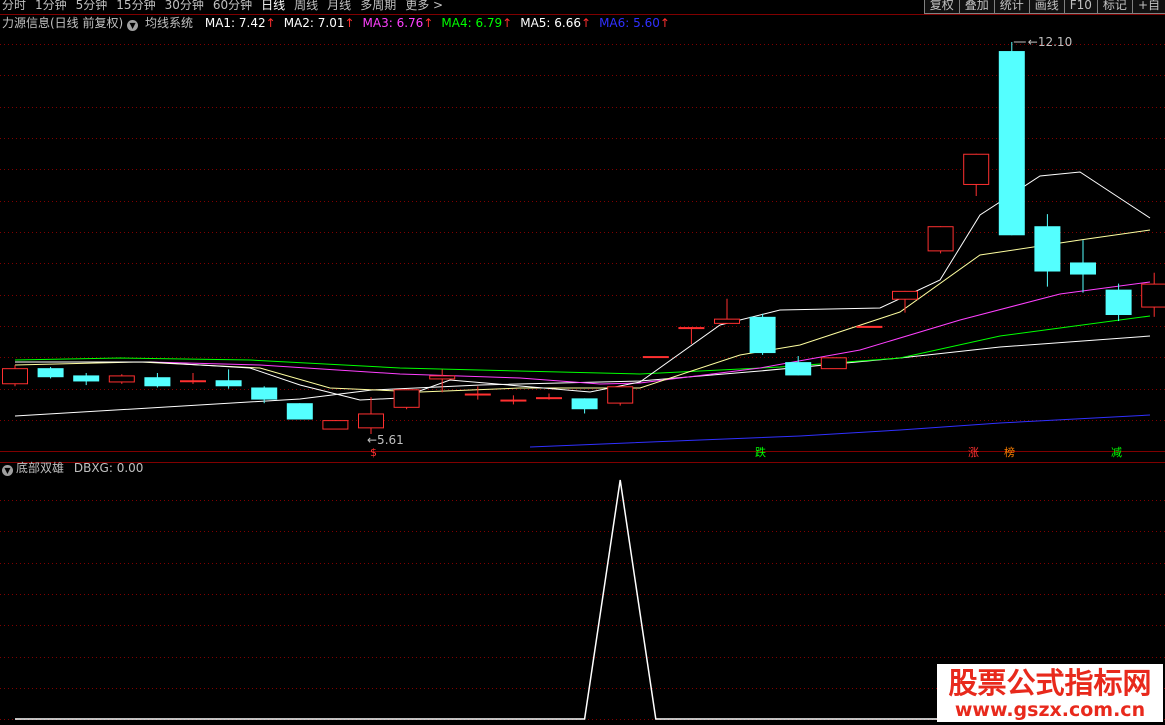 This screenshot has width=1165, height=725. I want to click on high-price-label: ←12.10, so click(1050, 42).